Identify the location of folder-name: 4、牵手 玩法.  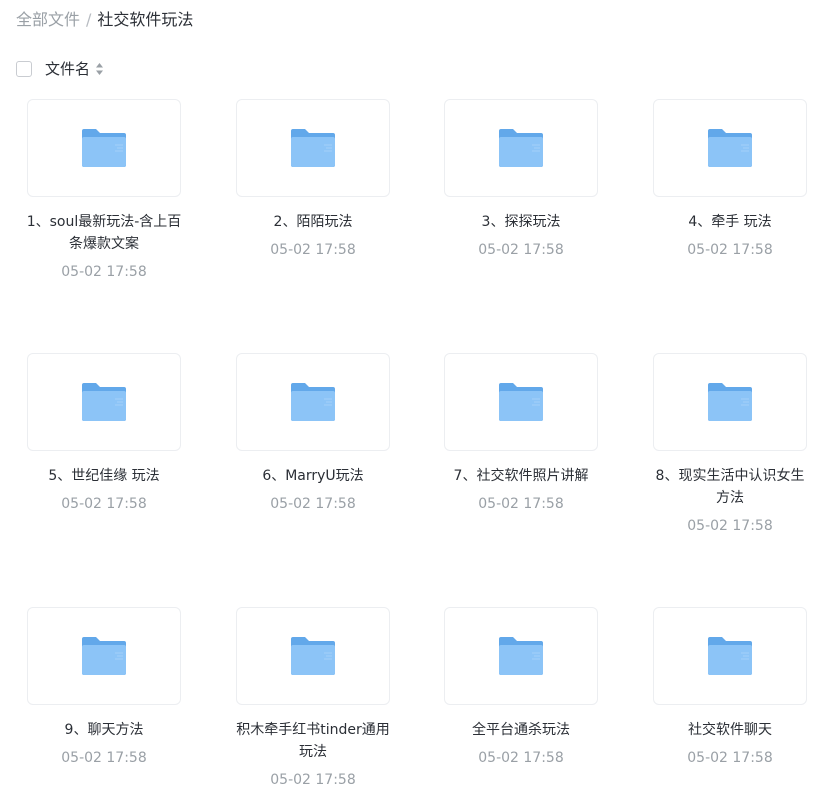
(730, 222).